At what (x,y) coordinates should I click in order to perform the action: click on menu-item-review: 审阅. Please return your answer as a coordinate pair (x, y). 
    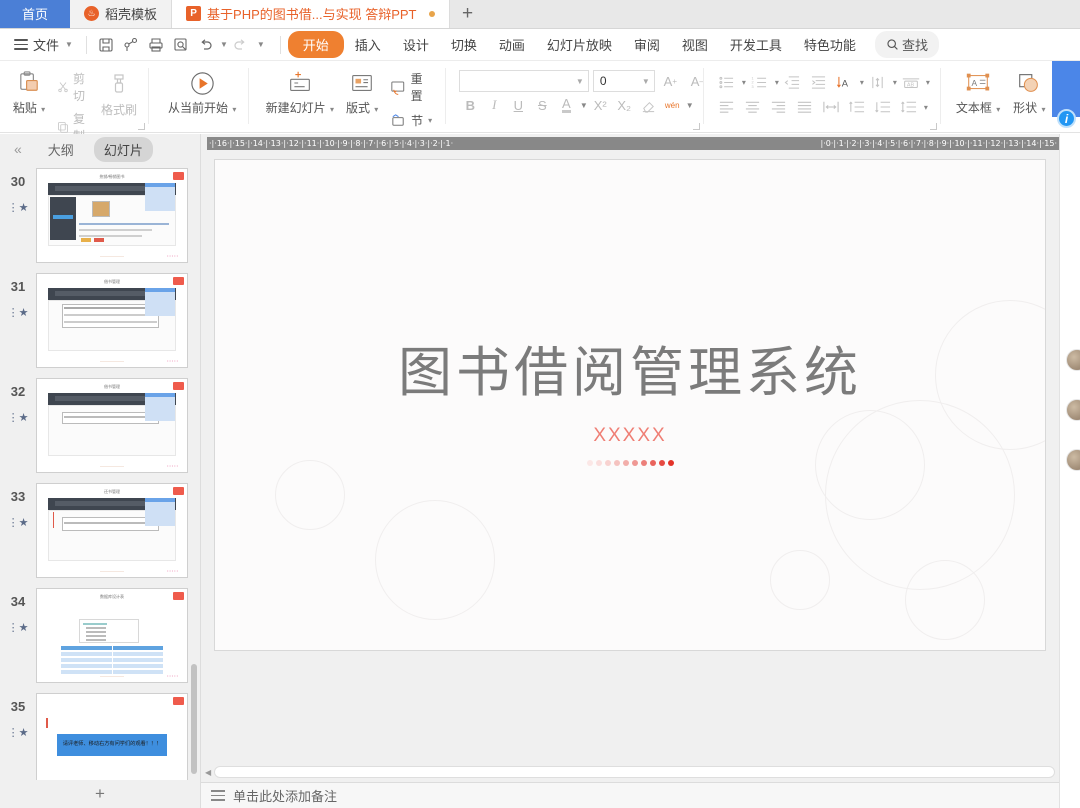
    Looking at the image, I should click on (647, 44).